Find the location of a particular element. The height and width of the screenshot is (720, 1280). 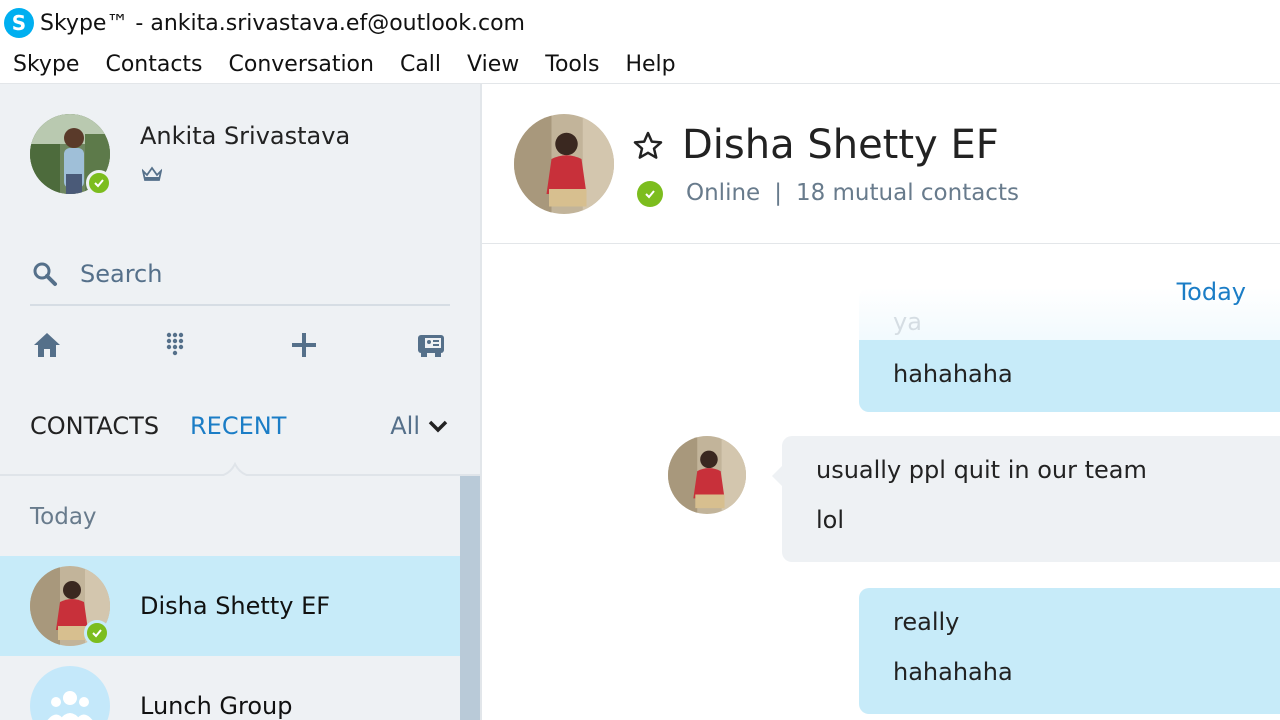

crown-icon is located at coordinates (152, 174).